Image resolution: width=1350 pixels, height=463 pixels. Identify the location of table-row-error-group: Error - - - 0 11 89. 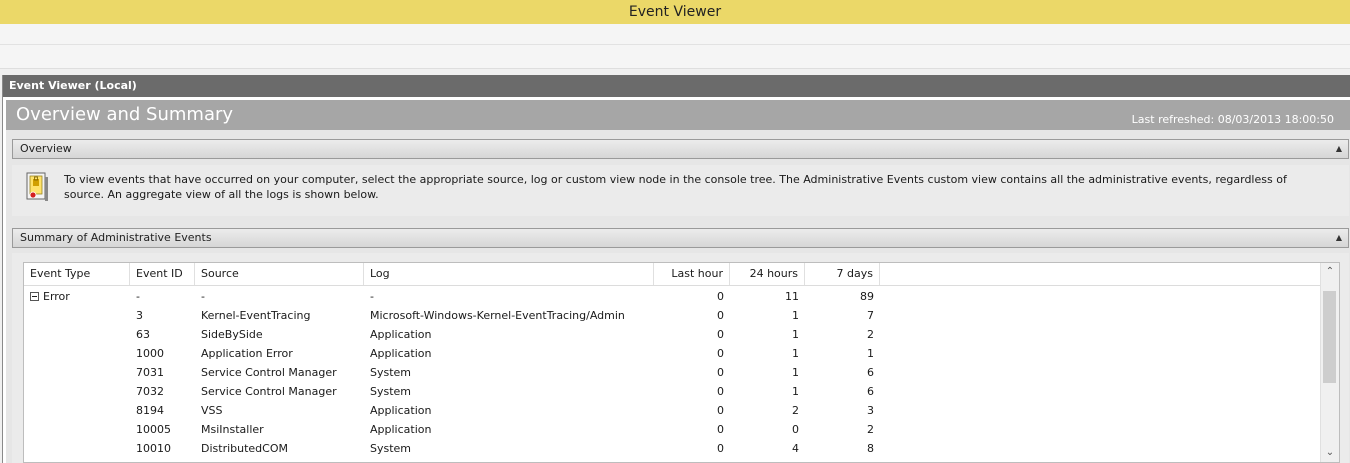
(673, 296).